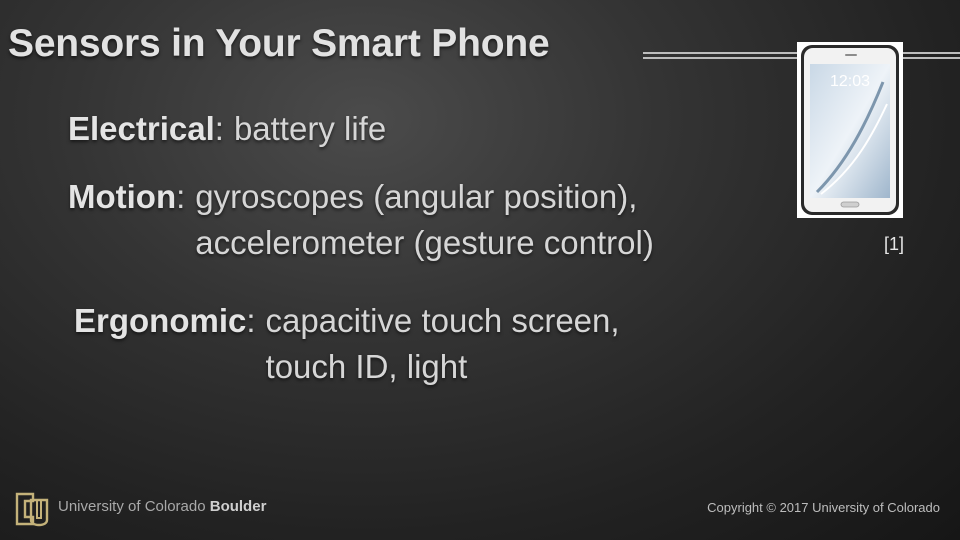 Image resolution: width=960 pixels, height=540 pixels. I want to click on bullet-line: battery life, so click(310, 128).